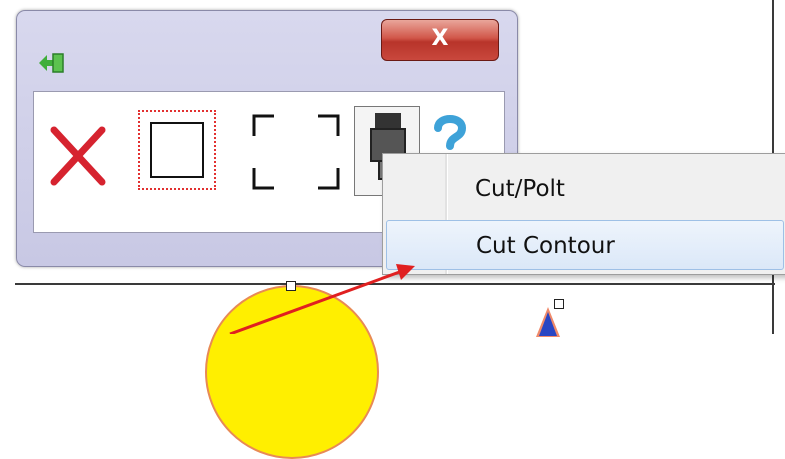 The height and width of the screenshot is (459, 785). I want to click on blue-triangle-shape, so click(548, 324).